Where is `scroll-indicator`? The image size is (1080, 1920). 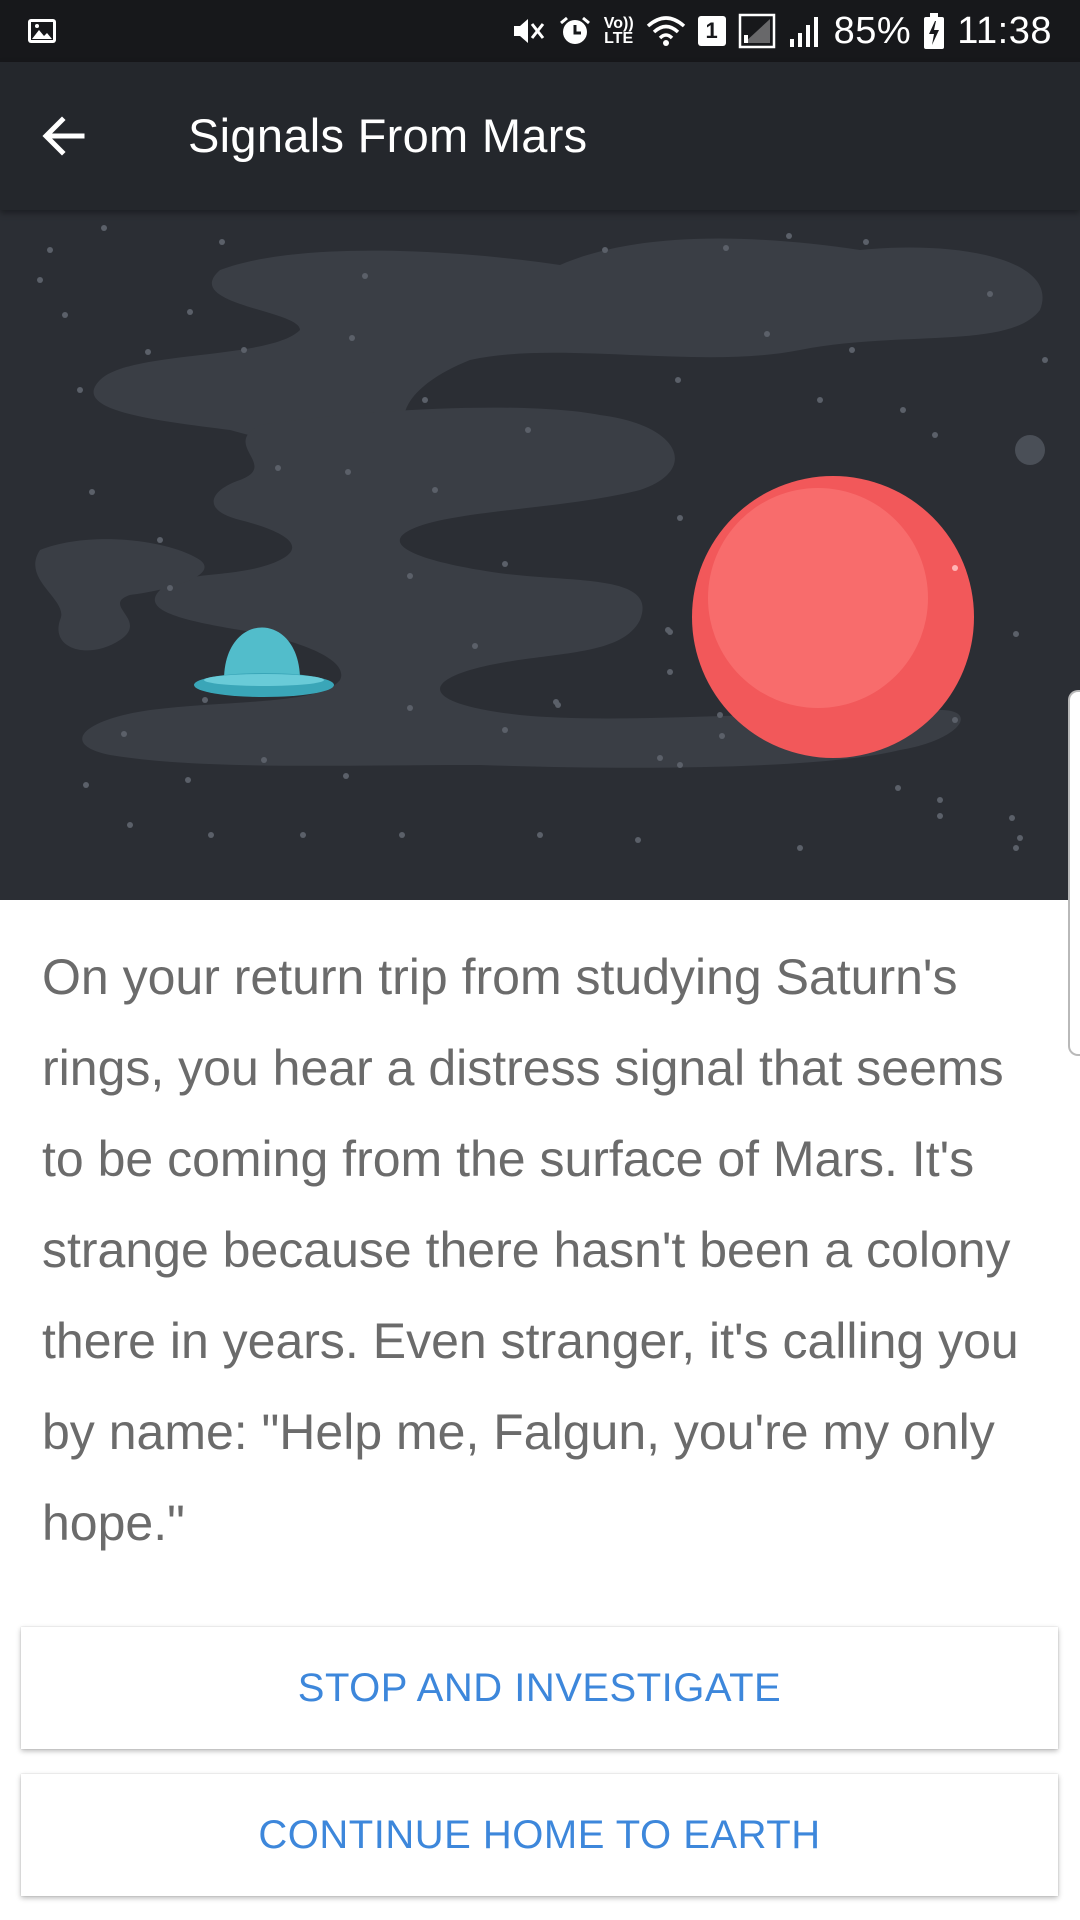
scroll-indicator is located at coordinates (1074, 873).